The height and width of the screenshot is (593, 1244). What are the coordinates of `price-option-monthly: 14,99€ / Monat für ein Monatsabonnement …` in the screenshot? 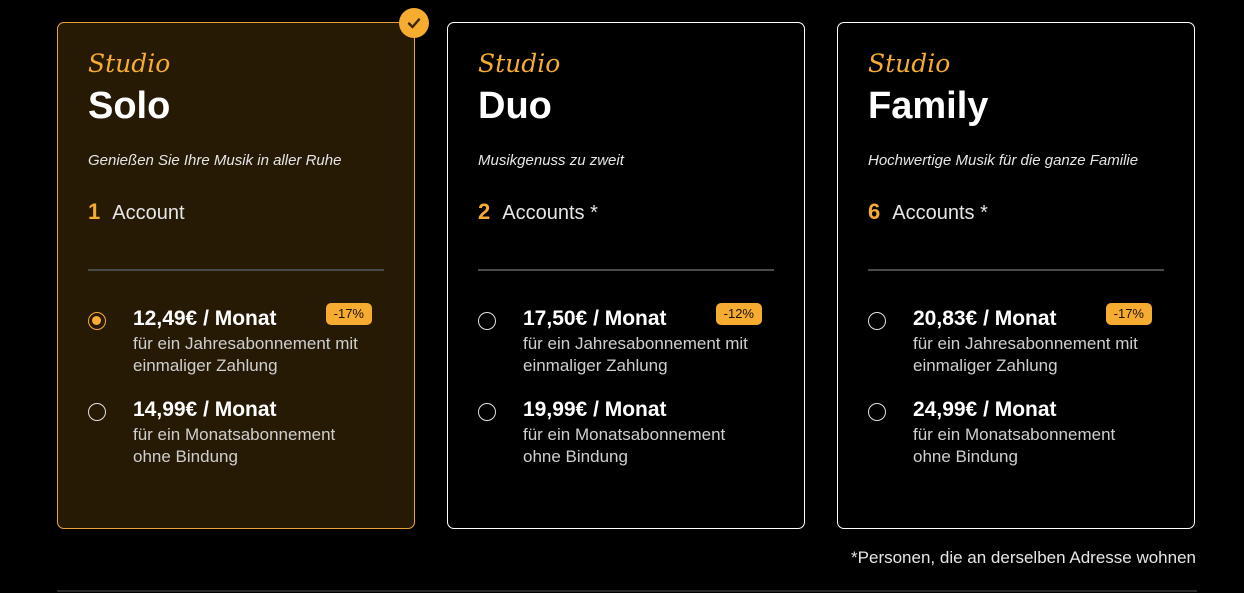 It's located at (236, 437).